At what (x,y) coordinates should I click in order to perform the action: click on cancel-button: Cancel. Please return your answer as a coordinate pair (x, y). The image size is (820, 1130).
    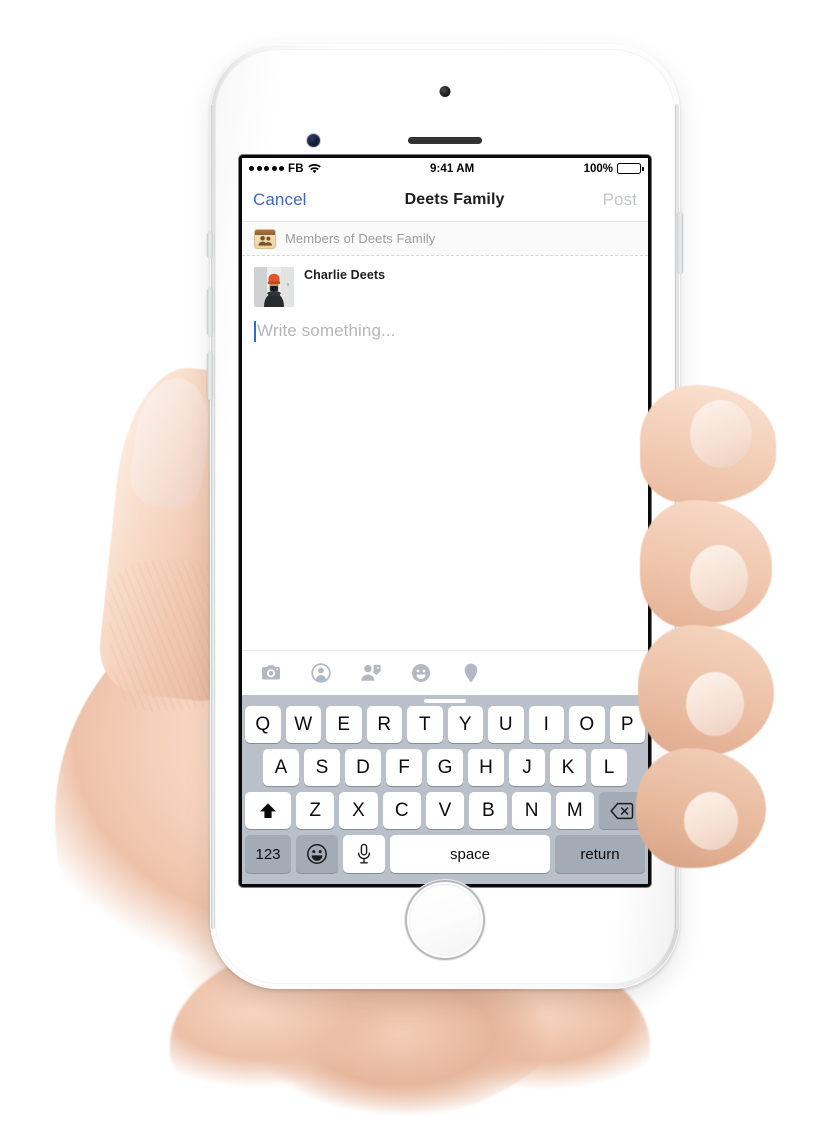
    Looking at the image, I should click on (280, 200).